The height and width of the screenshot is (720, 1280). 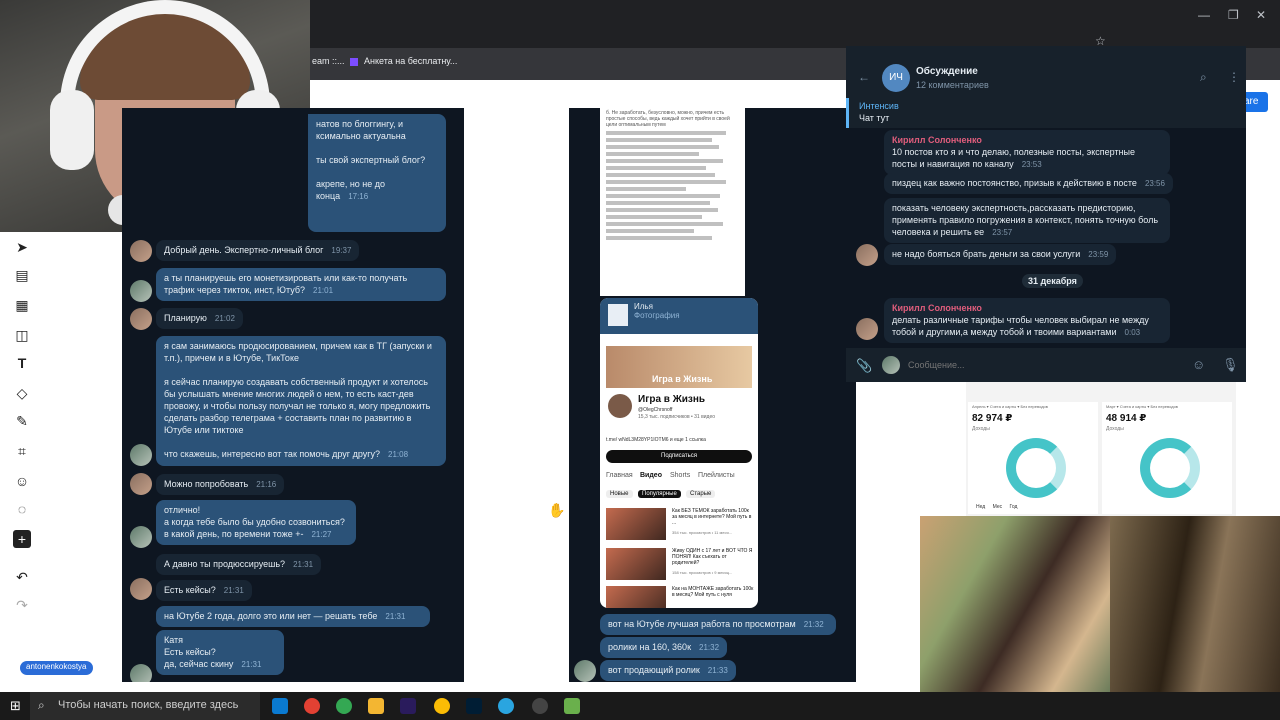 I want to click on add-icon: +, so click(x=22, y=539).